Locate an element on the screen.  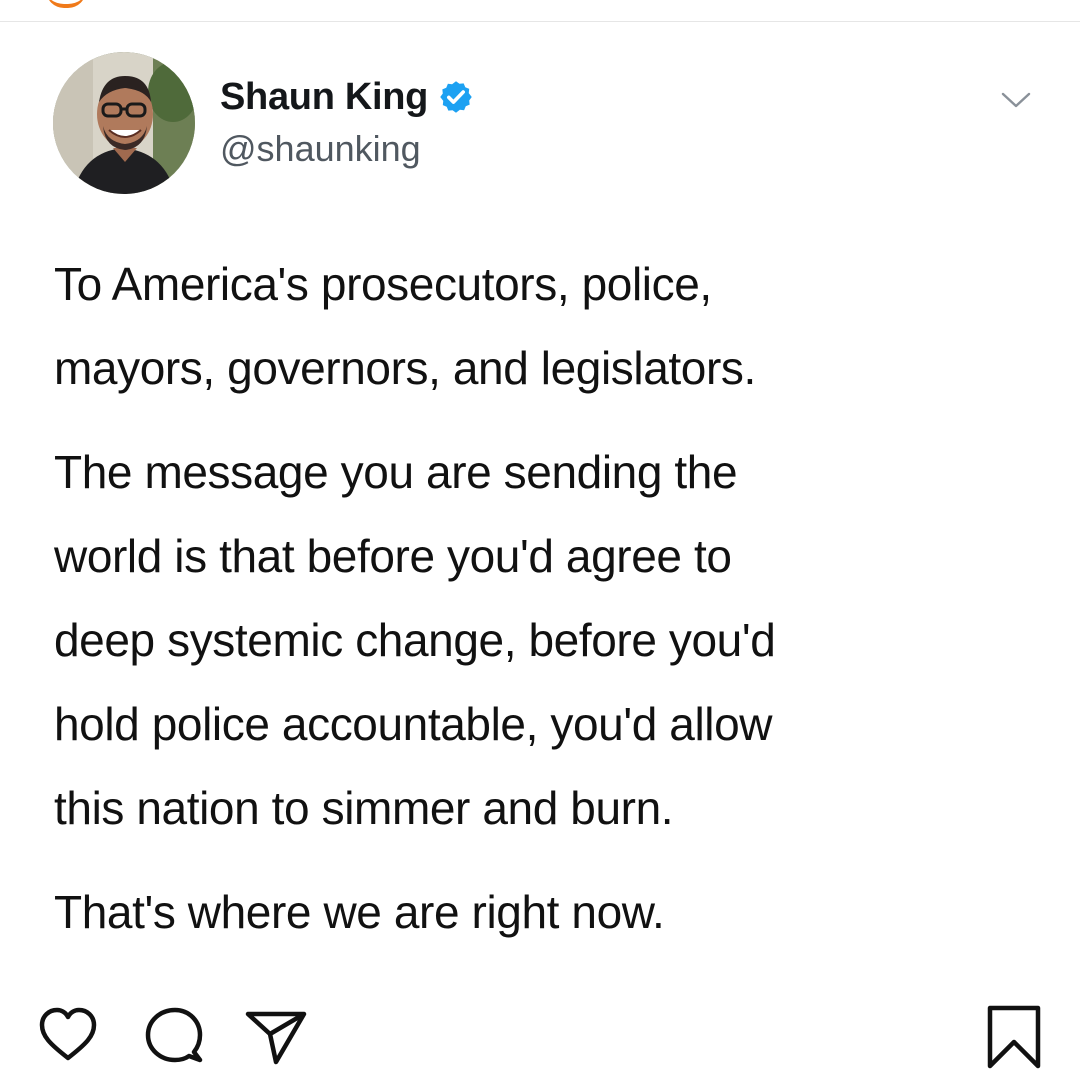
tweet-line: To America's prosecutors, police, is located at coordinates (383, 284).